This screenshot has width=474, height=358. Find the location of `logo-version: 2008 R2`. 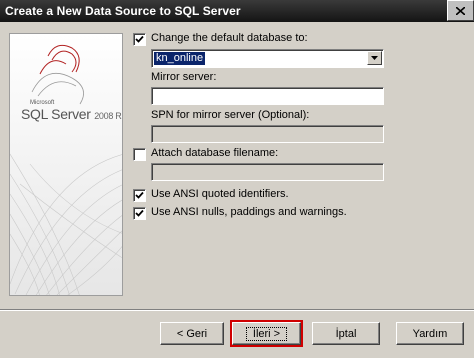

logo-version: 2008 R2 is located at coordinates (108, 116).